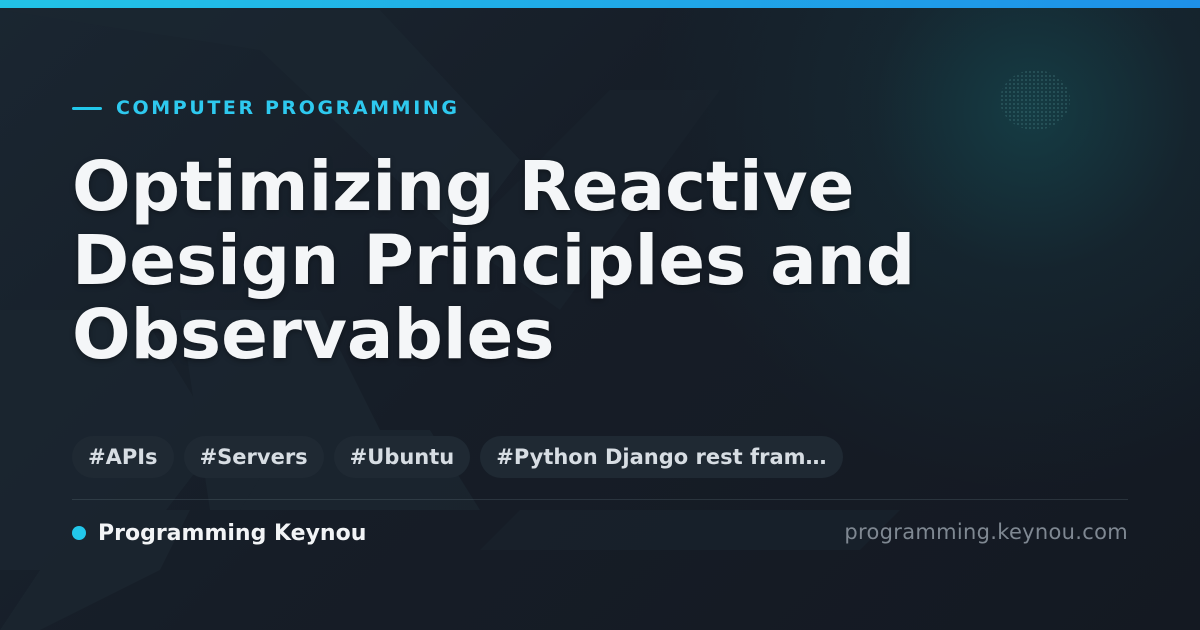 The image size is (1200, 630). Describe the element at coordinates (402, 457) in the screenshot. I see `tag-ubuntu: #Ubuntu` at that location.